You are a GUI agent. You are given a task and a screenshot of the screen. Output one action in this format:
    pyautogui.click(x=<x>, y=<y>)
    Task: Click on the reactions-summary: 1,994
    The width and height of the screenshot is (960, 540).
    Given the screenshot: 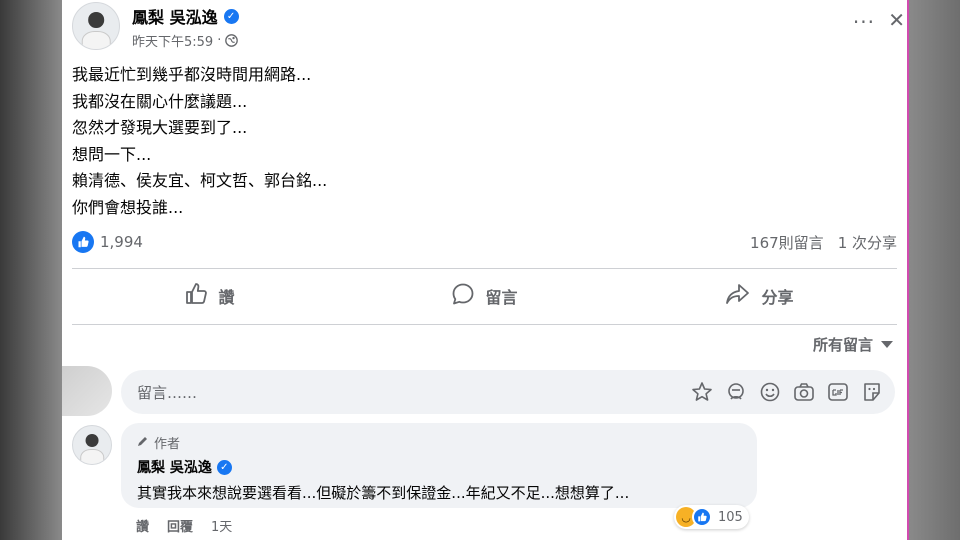 What is the action you would take?
    pyautogui.click(x=107, y=242)
    